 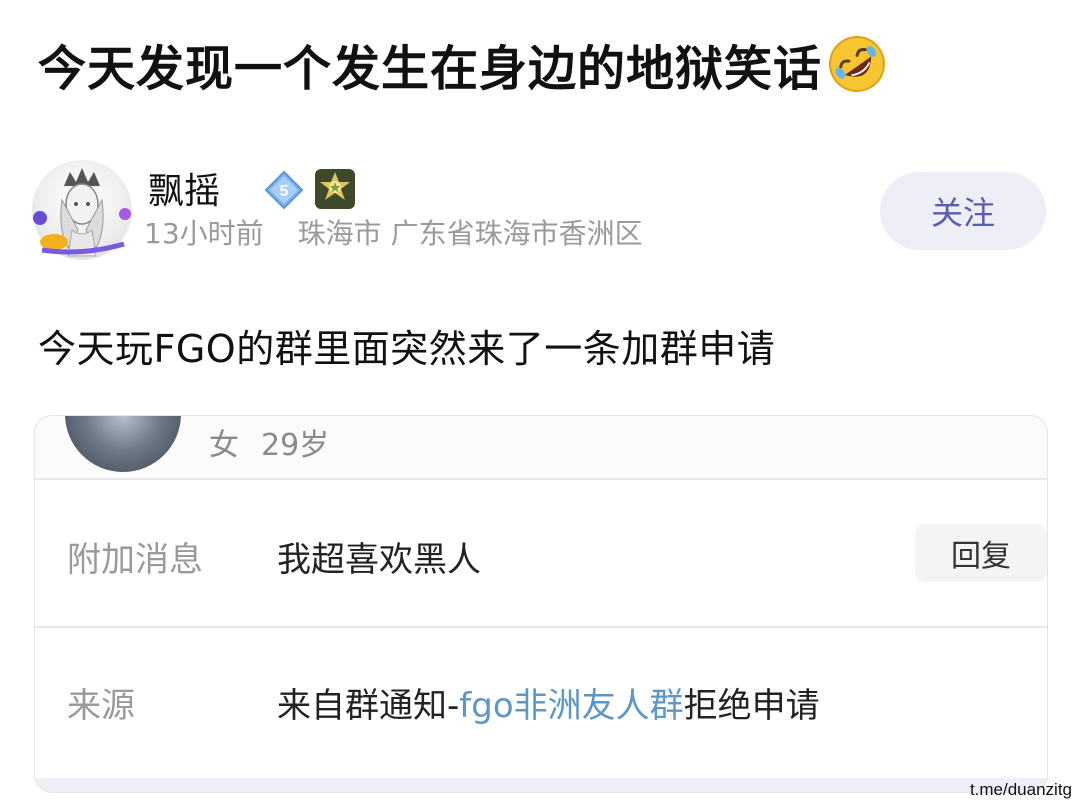 I want to click on source-value: 来自群通知-fgo非洲友人群拒绝申请, so click(x=548, y=702).